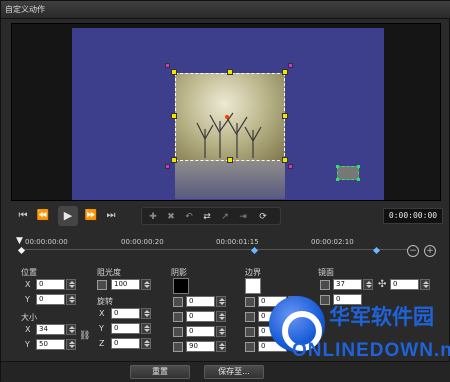 This screenshot has width=450, height=382. Describe the element at coordinates (250, 317) in the screenshot. I see `border-opacity-icon` at that location.